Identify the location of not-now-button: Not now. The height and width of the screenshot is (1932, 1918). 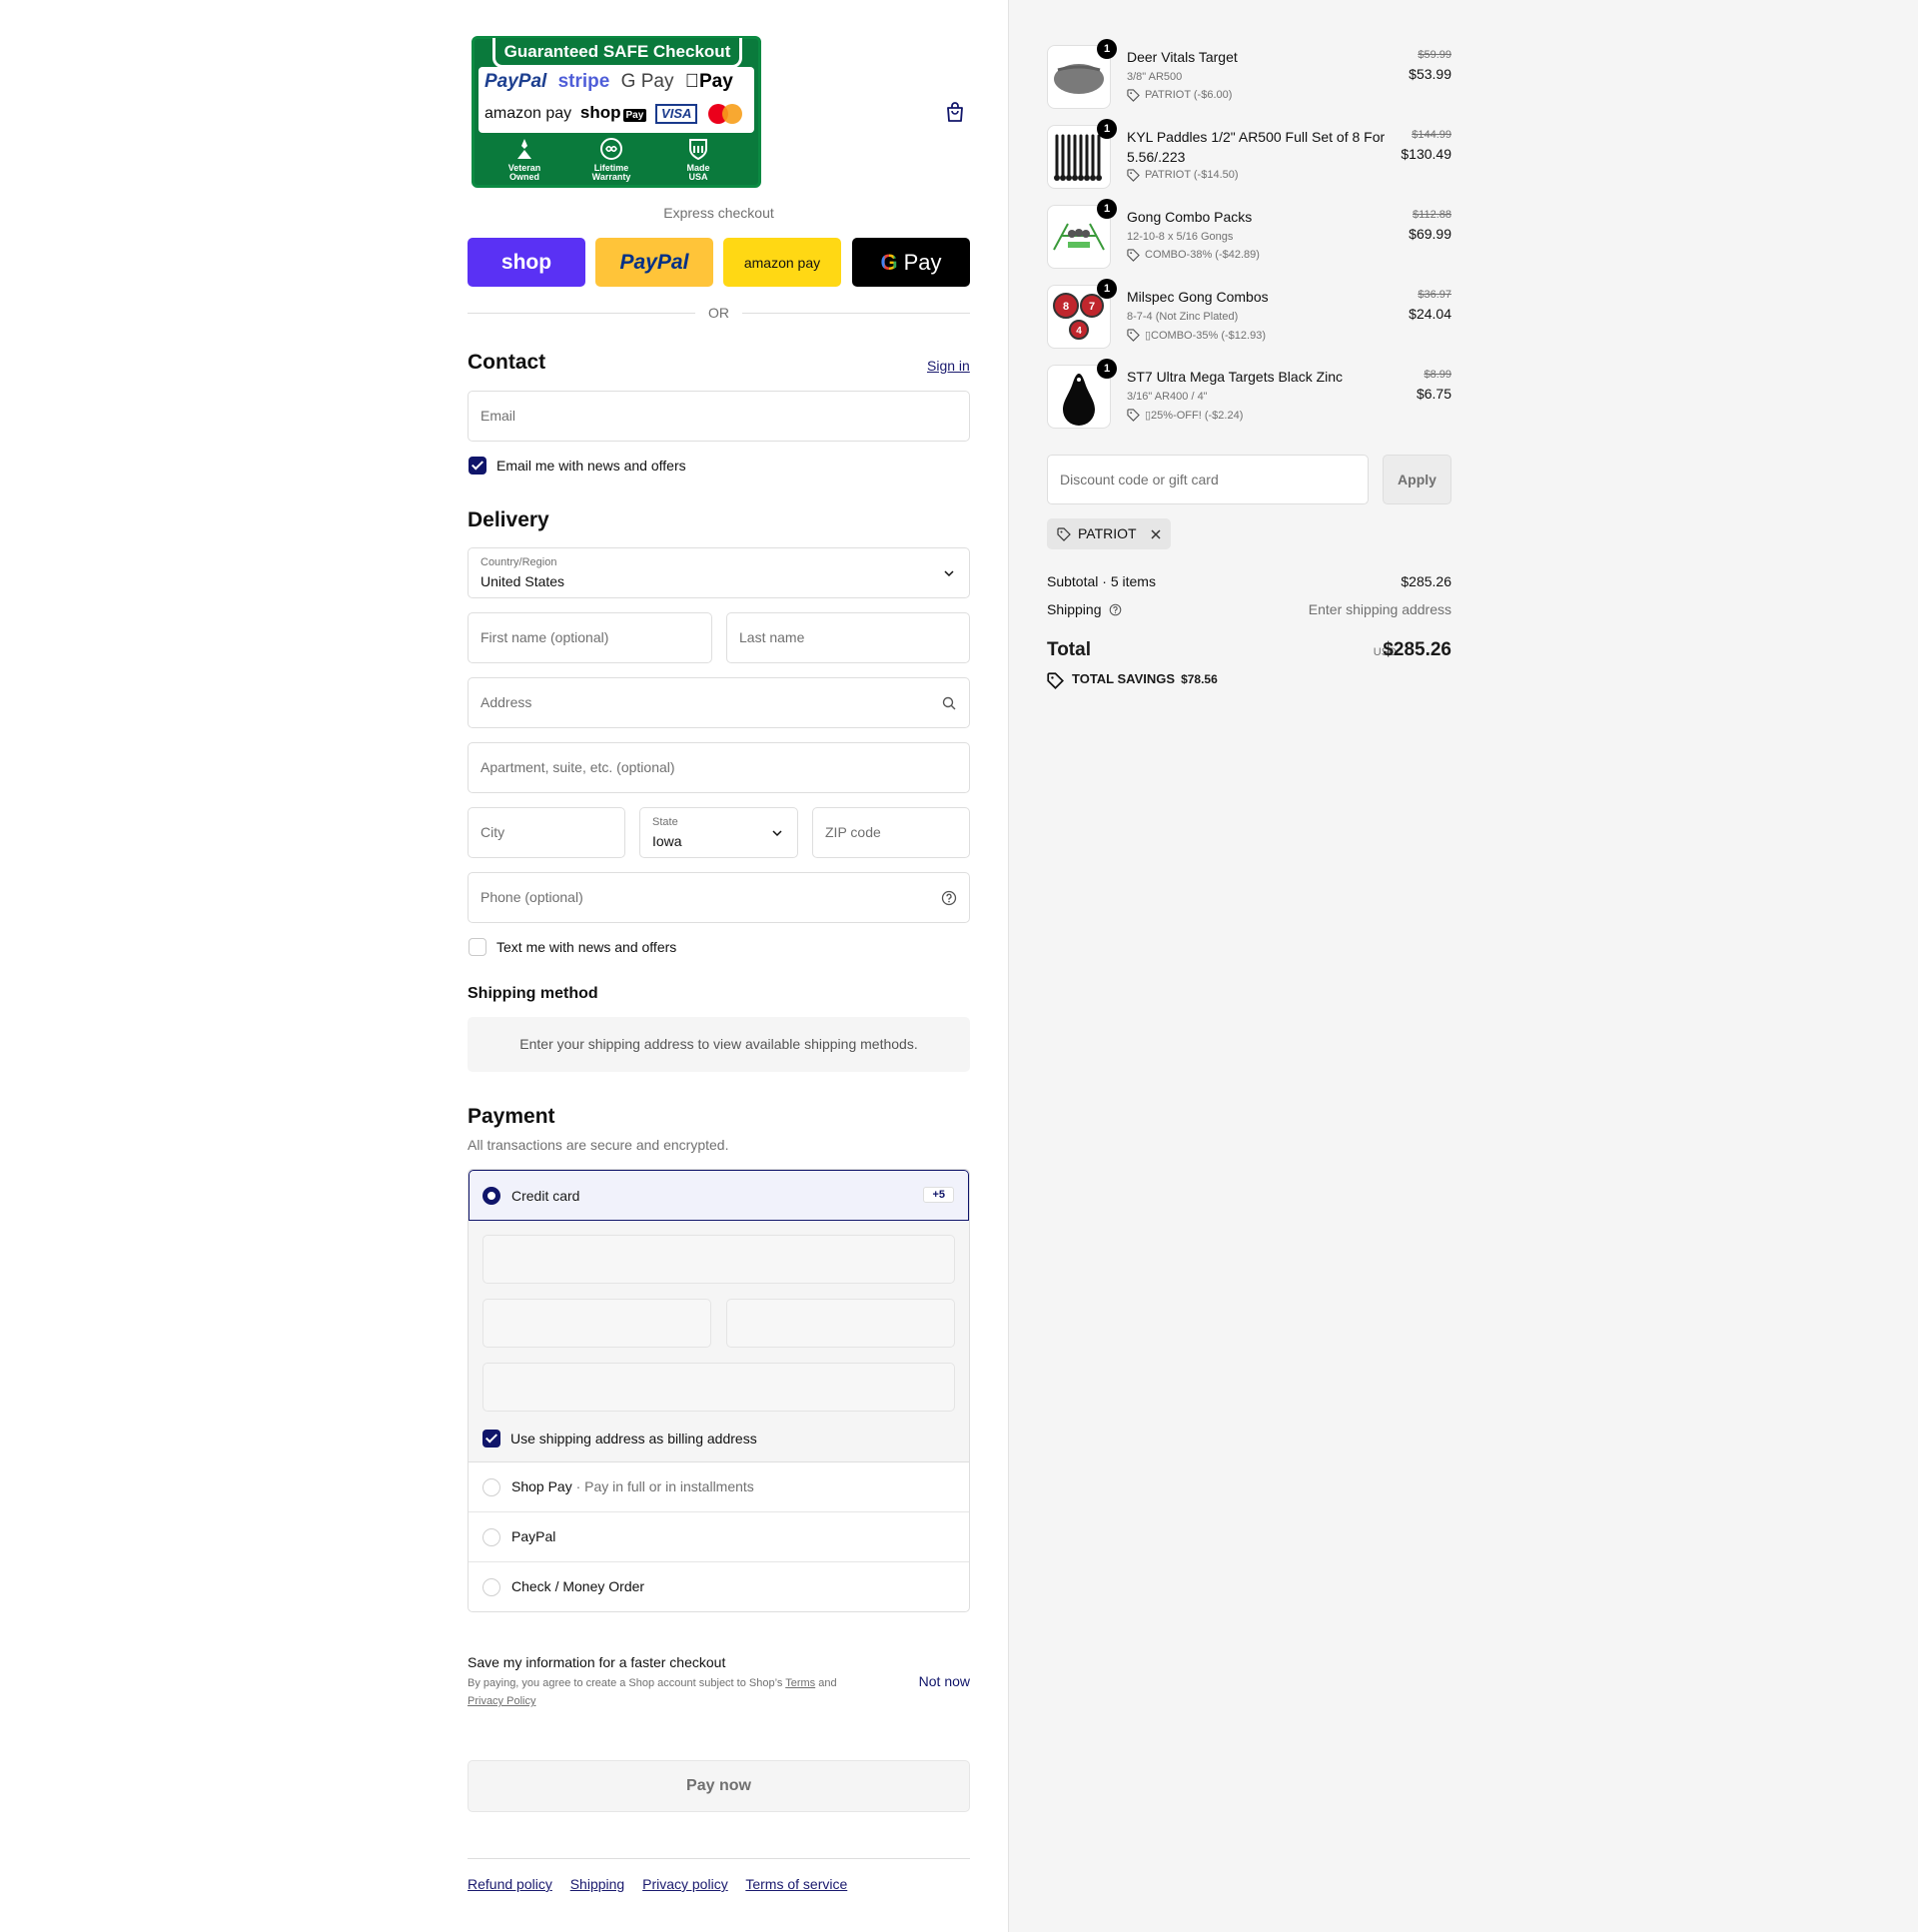
(944, 1681).